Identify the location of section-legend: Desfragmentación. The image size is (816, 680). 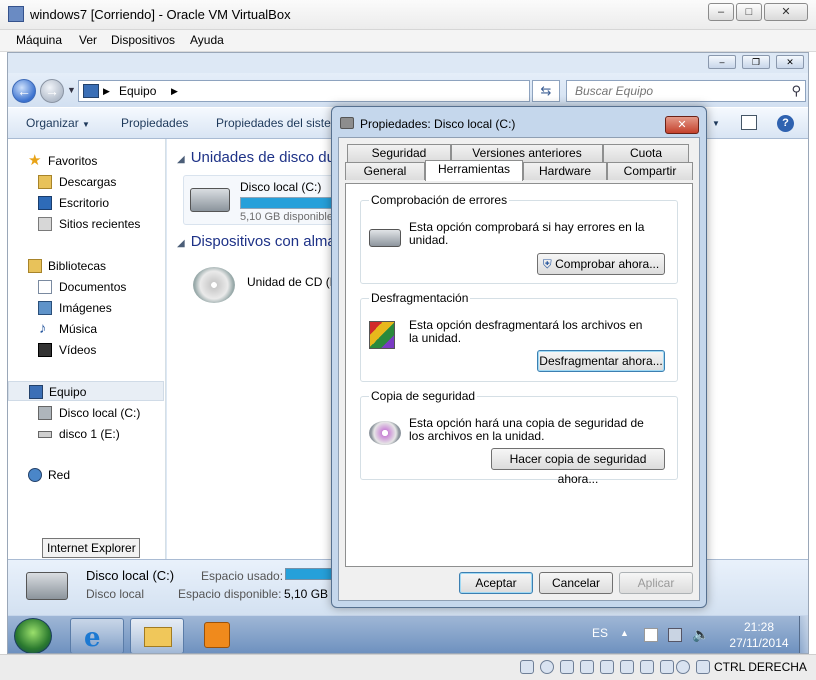
(420, 298).